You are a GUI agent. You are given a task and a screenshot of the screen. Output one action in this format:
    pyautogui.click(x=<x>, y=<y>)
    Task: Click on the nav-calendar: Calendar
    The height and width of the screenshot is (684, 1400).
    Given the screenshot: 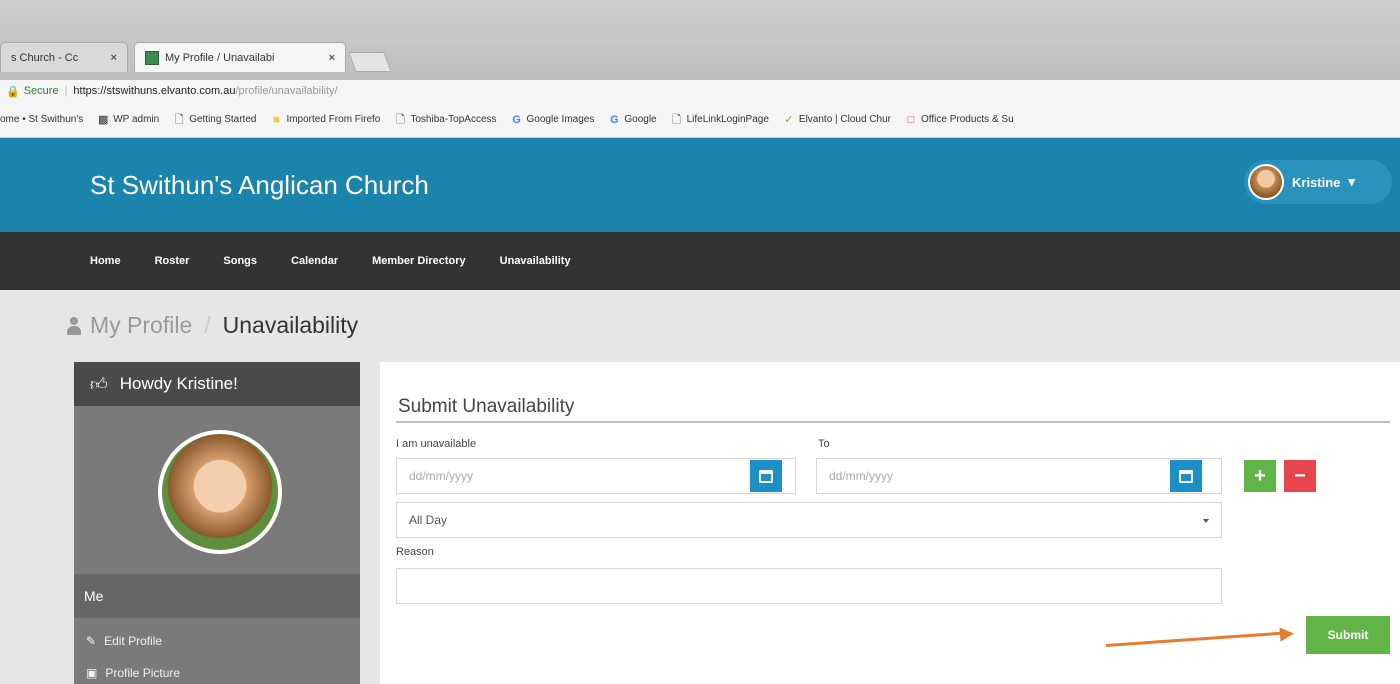 What is the action you would take?
    pyautogui.click(x=314, y=261)
    